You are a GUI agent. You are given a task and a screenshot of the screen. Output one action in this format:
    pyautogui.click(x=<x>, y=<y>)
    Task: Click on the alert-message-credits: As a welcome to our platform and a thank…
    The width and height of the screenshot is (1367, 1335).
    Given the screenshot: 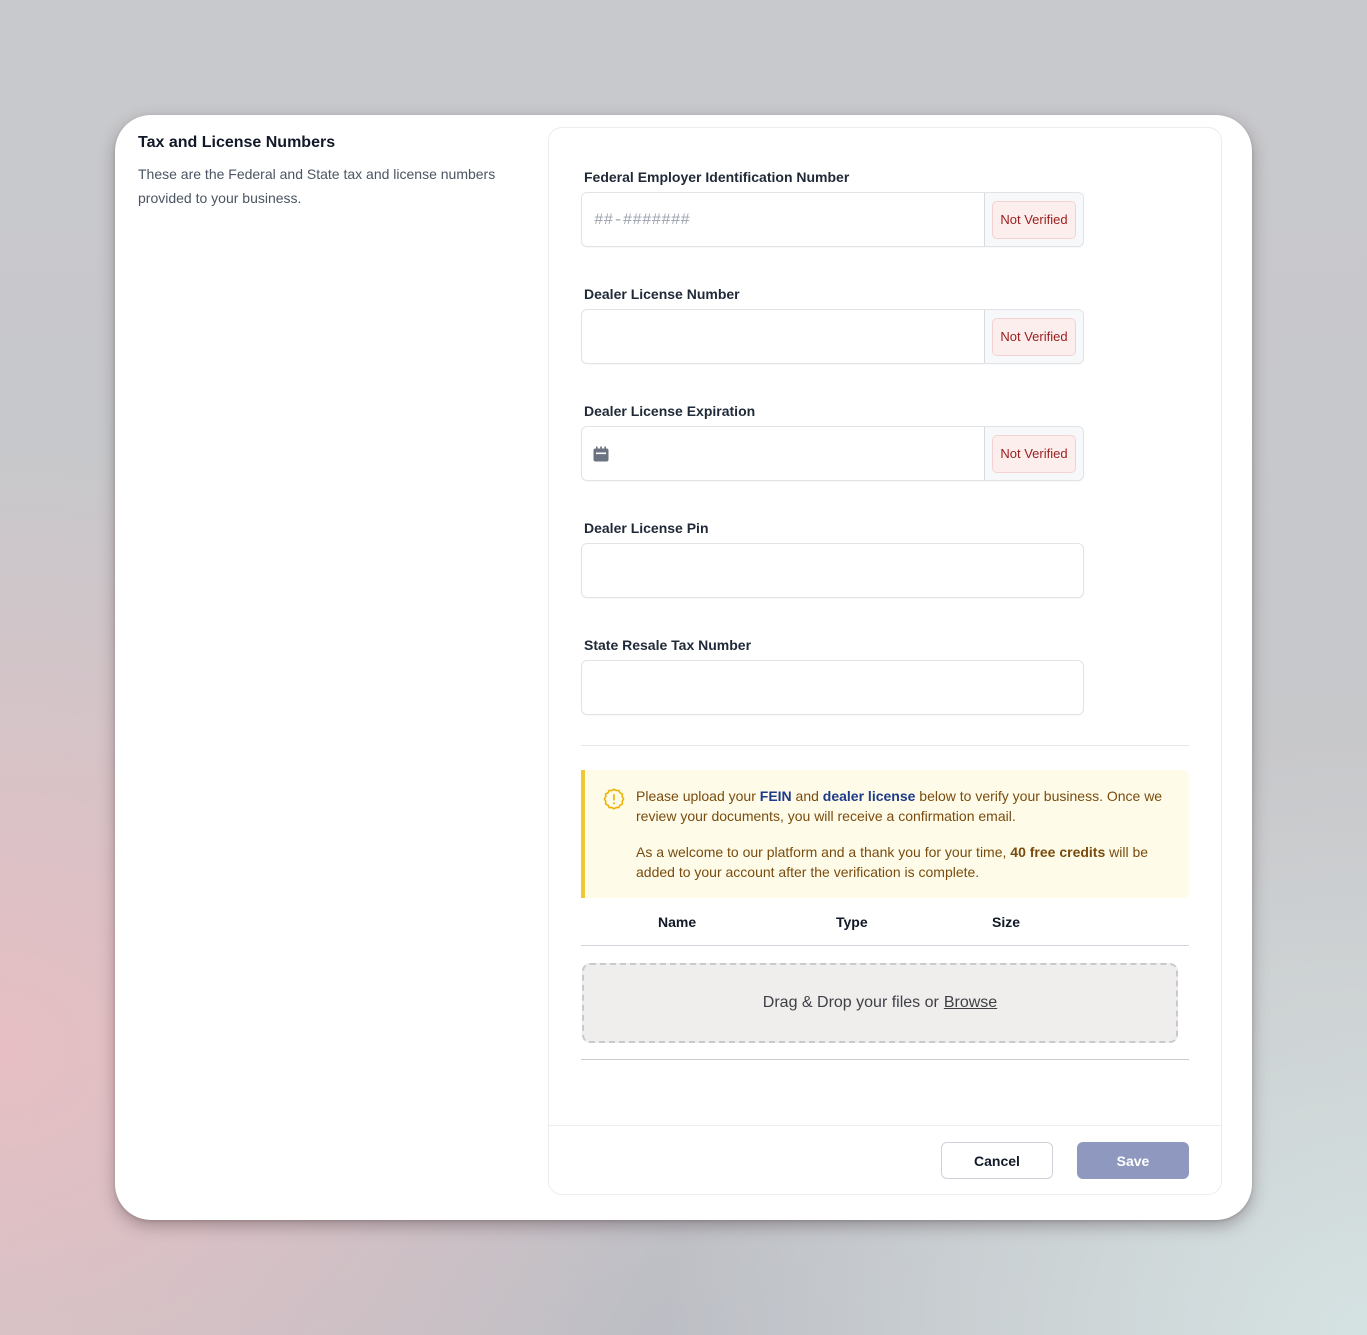 What is the action you would take?
    pyautogui.click(x=902, y=862)
    